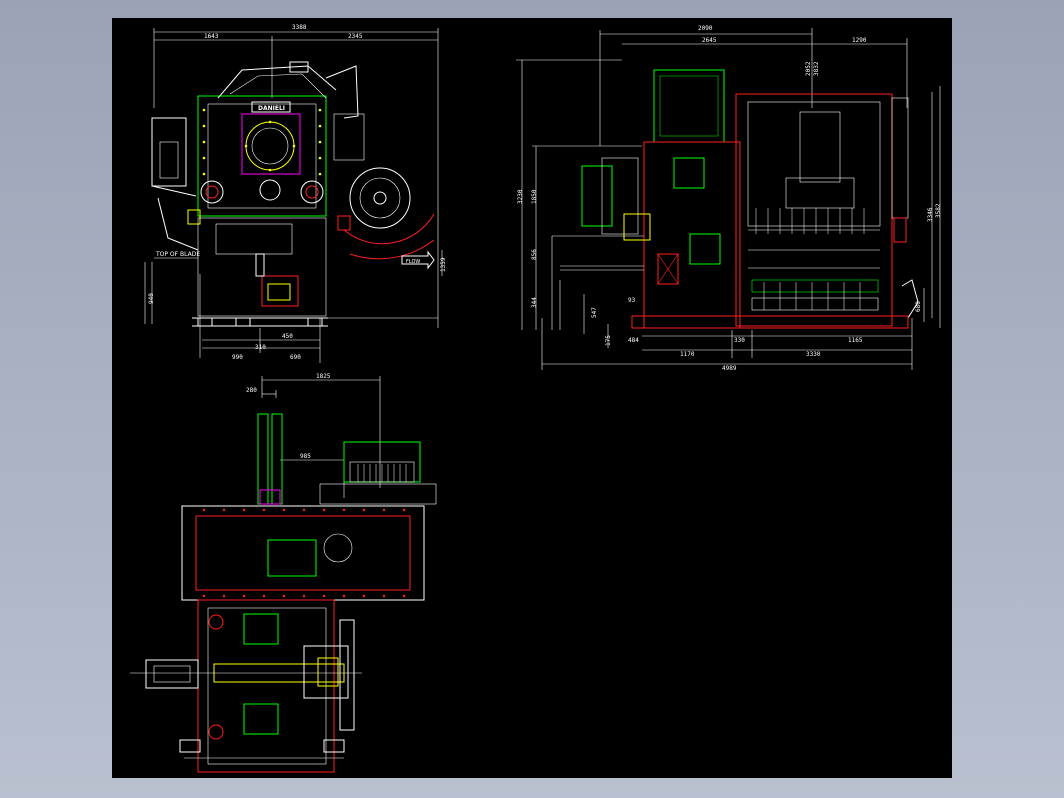  Describe the element at coordinates (237, 357) in the screenshot. I see `front-dim-bottom-left: 990` at that location.